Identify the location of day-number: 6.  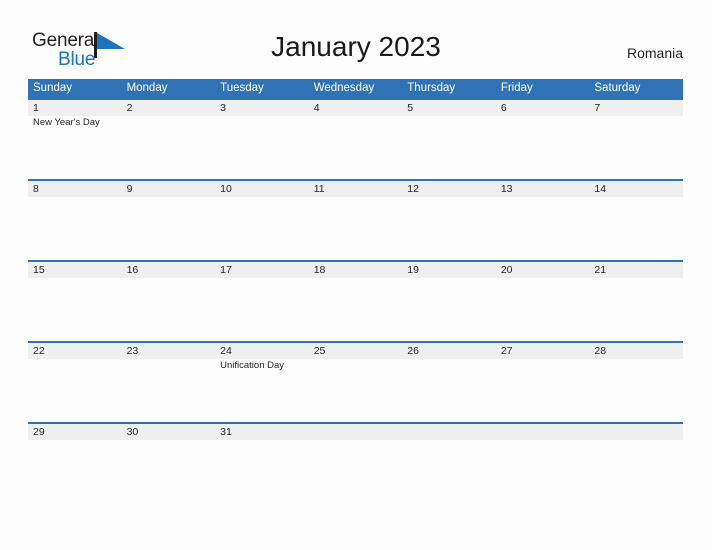
(543, 108).